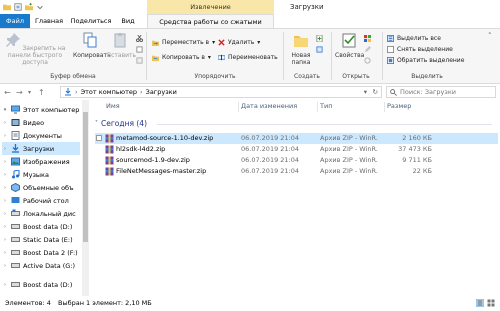  Describe the element at coordinates (29, 7) in the screenshot. I see `new-folder-icon` at that location.